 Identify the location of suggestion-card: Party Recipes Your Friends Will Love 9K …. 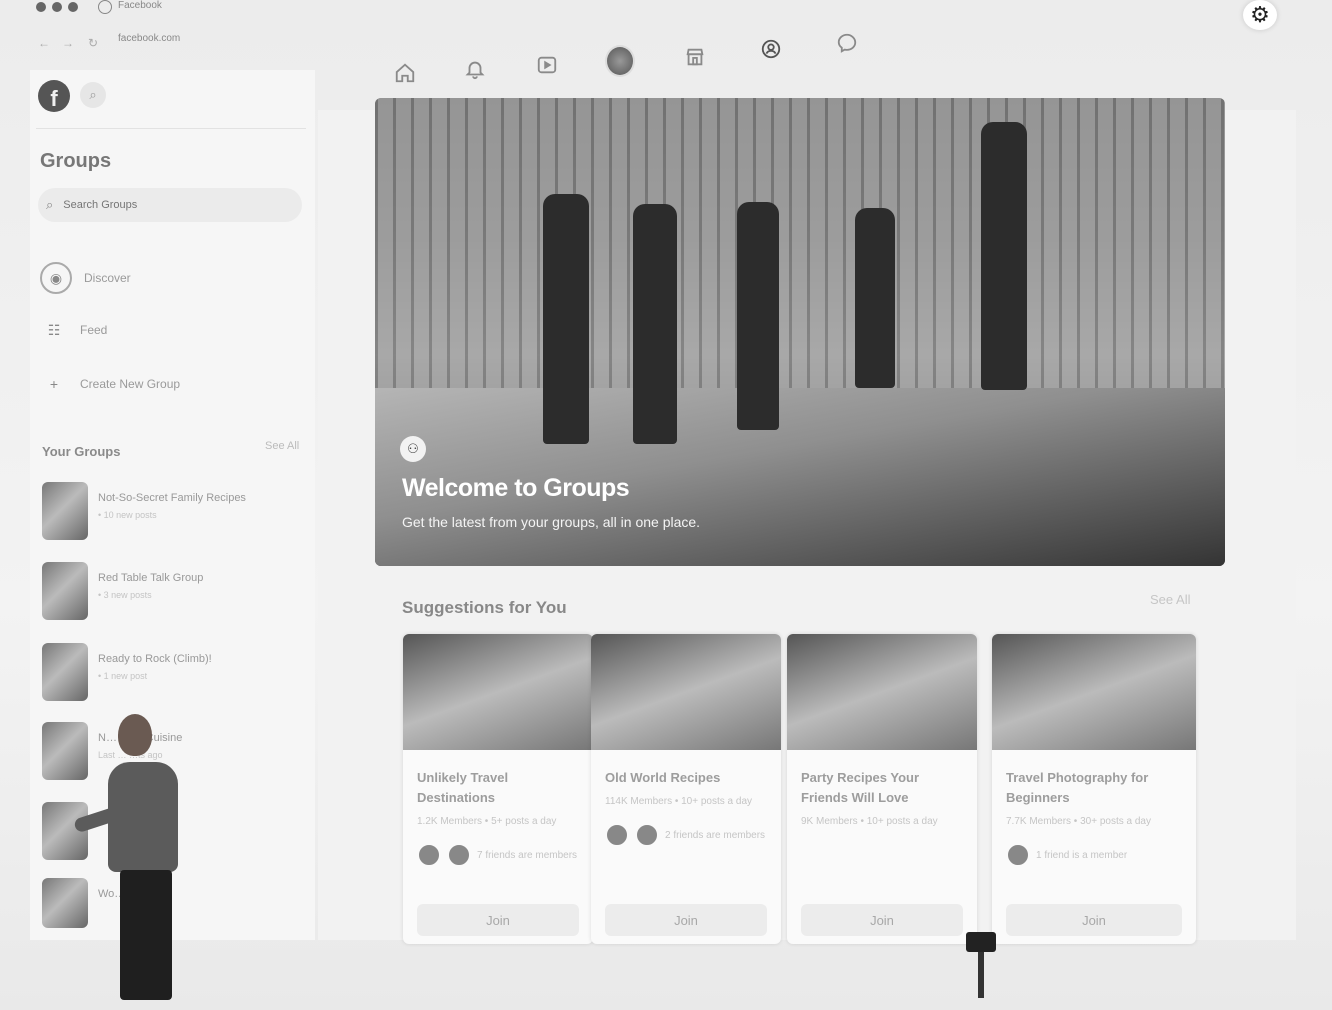
(882, 789).